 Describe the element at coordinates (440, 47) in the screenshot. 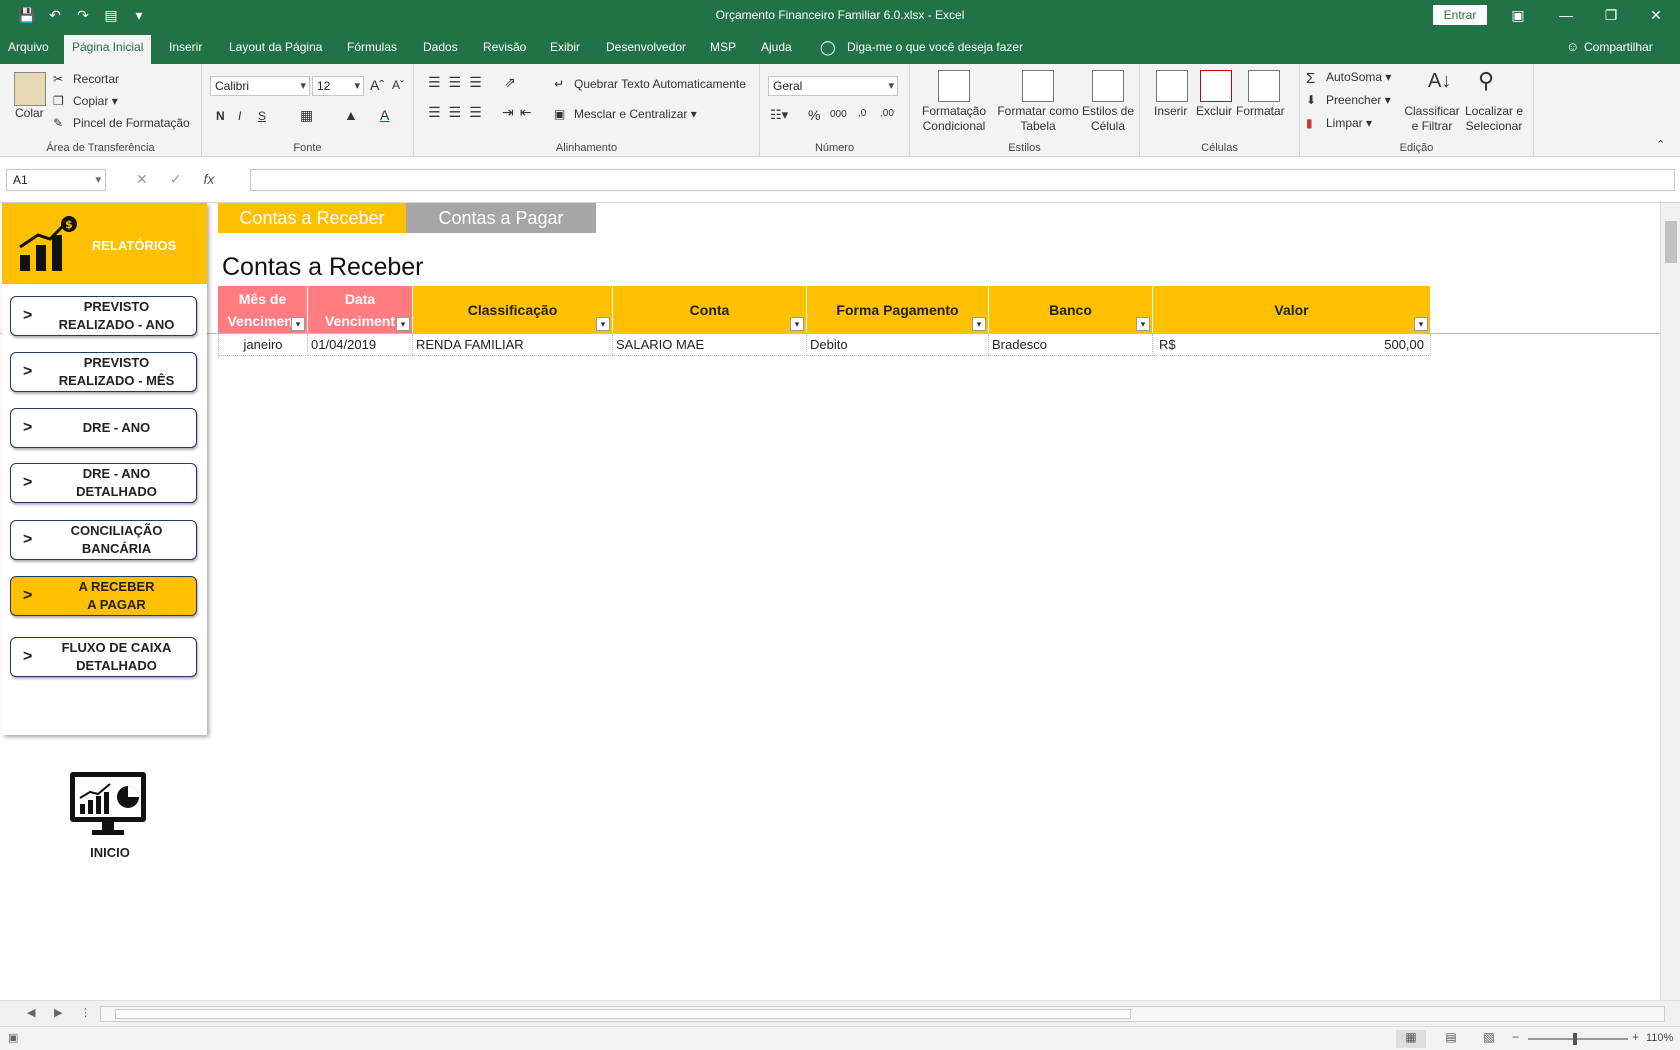

I see `tab-dados: Dados` at that location.